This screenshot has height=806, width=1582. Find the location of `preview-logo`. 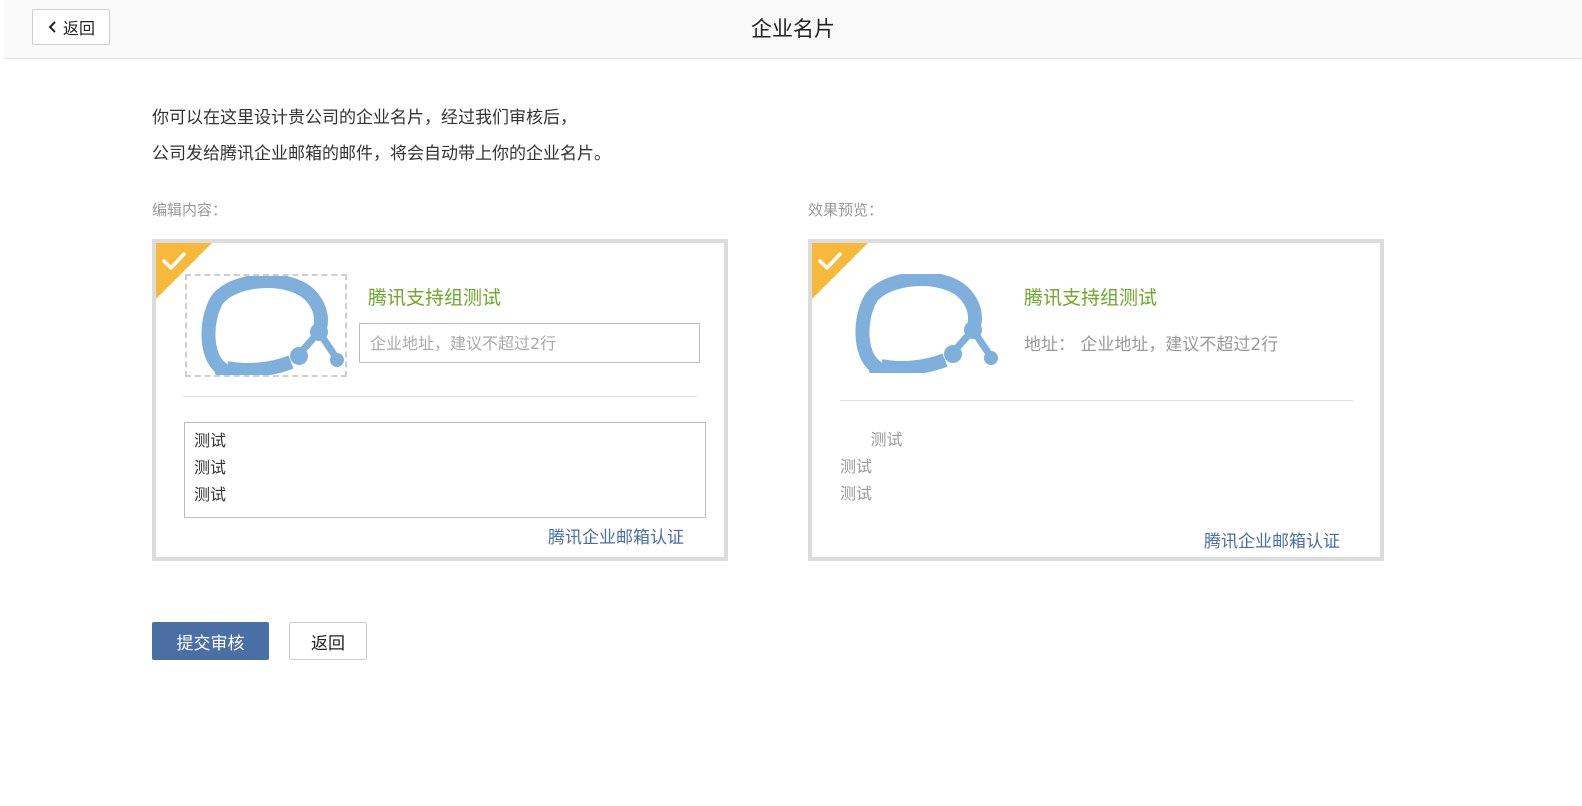

preview-logo is located at coordinates (922, 324).